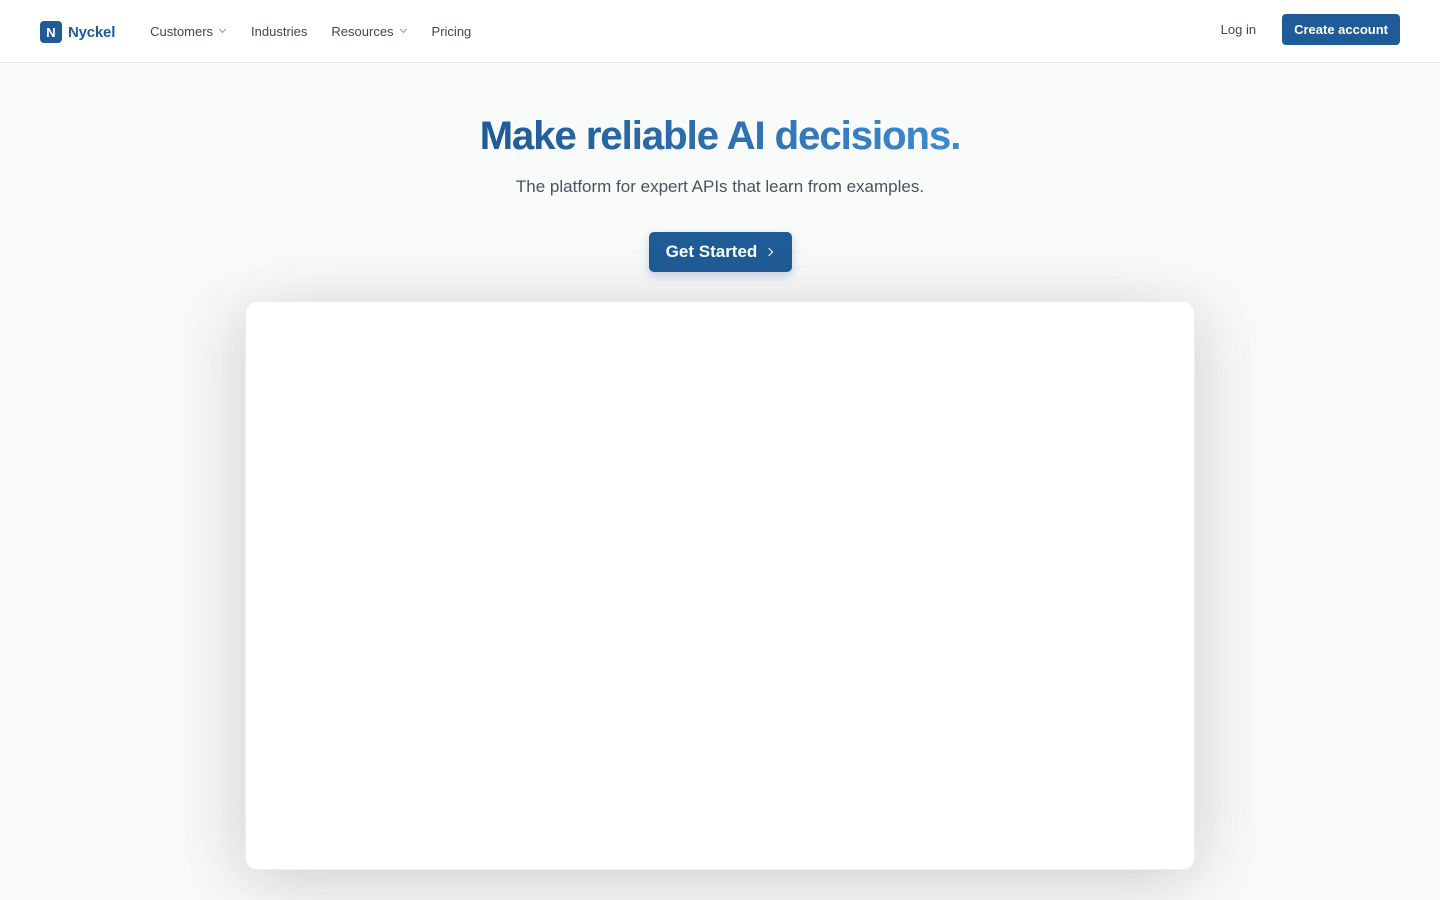 The width and height of the screenshot is (1440, 900). I want to click on brand-logo-link: N Nyckel, so click(77, 32).